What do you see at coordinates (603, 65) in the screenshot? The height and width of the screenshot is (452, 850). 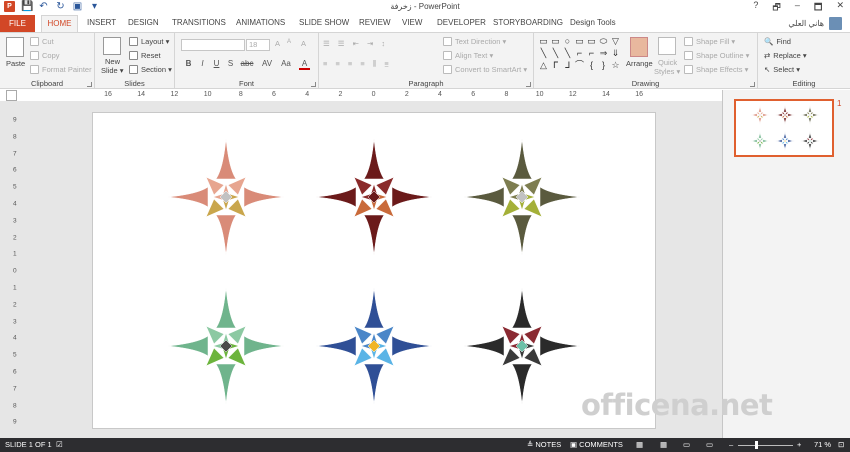 I see `shape-option: }` at bounding box center [603, 65].